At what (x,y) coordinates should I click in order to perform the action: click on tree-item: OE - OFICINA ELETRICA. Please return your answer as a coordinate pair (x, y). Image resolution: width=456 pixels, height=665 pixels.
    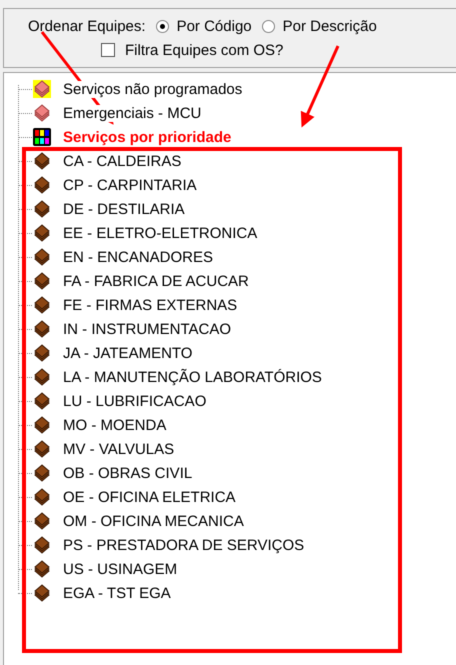
    Looking at the image, I should click on (149, 497).